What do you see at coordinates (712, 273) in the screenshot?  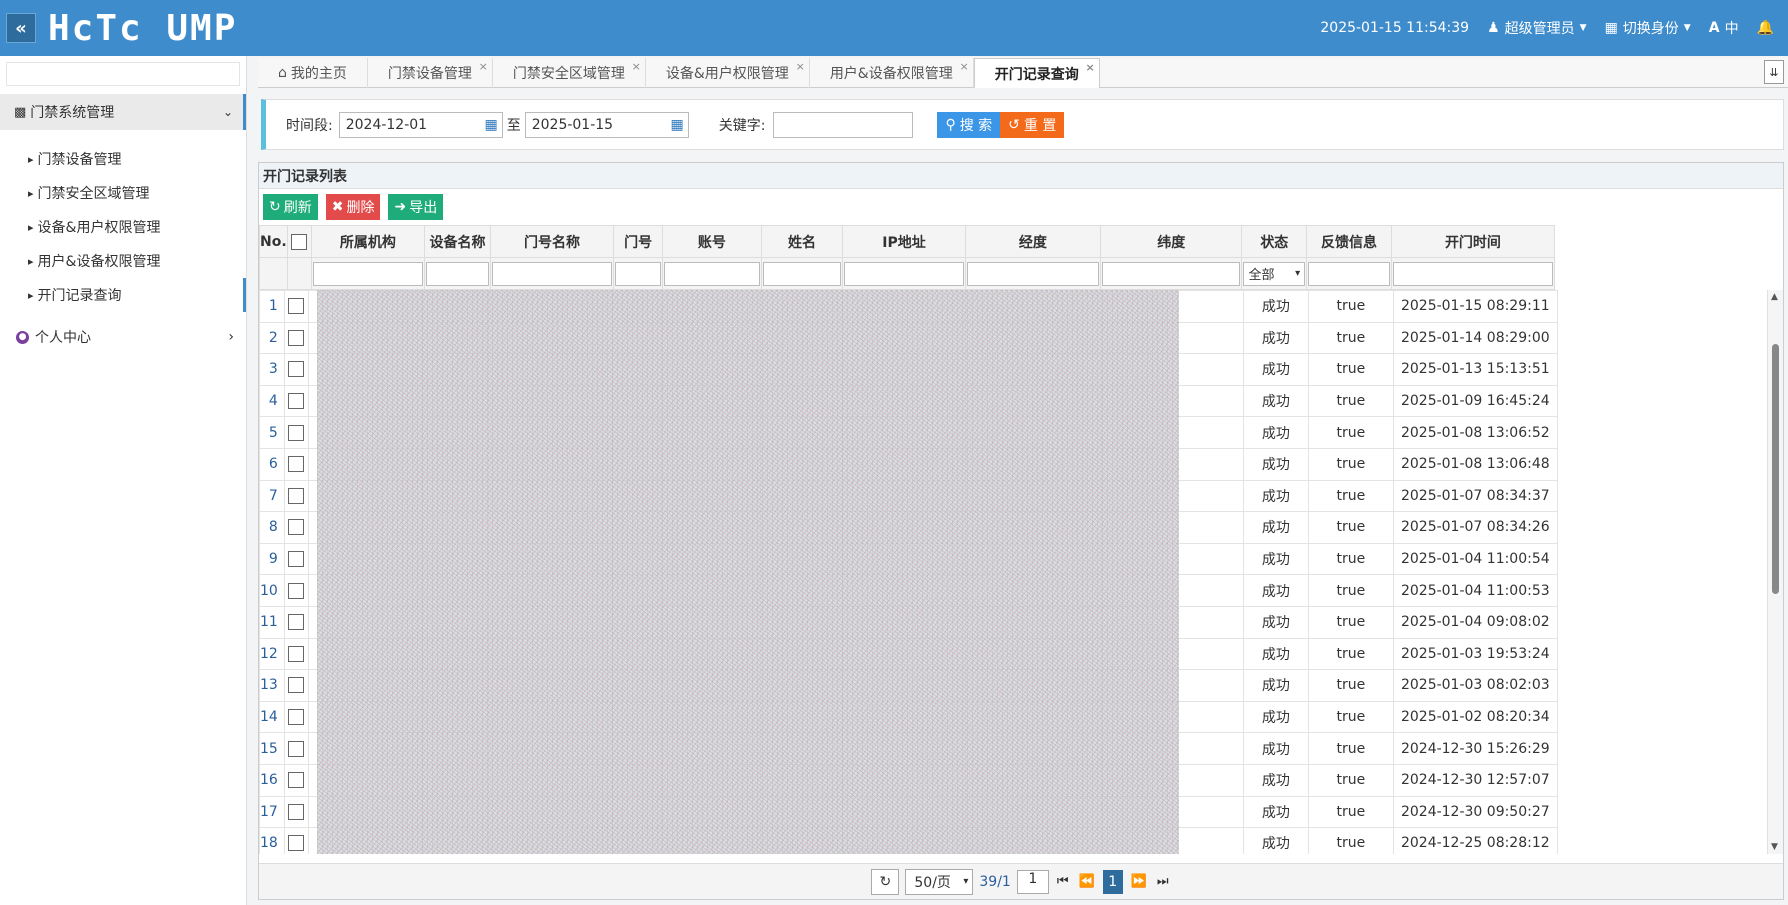 I see `filter-account` at bounding box center [712, 273].